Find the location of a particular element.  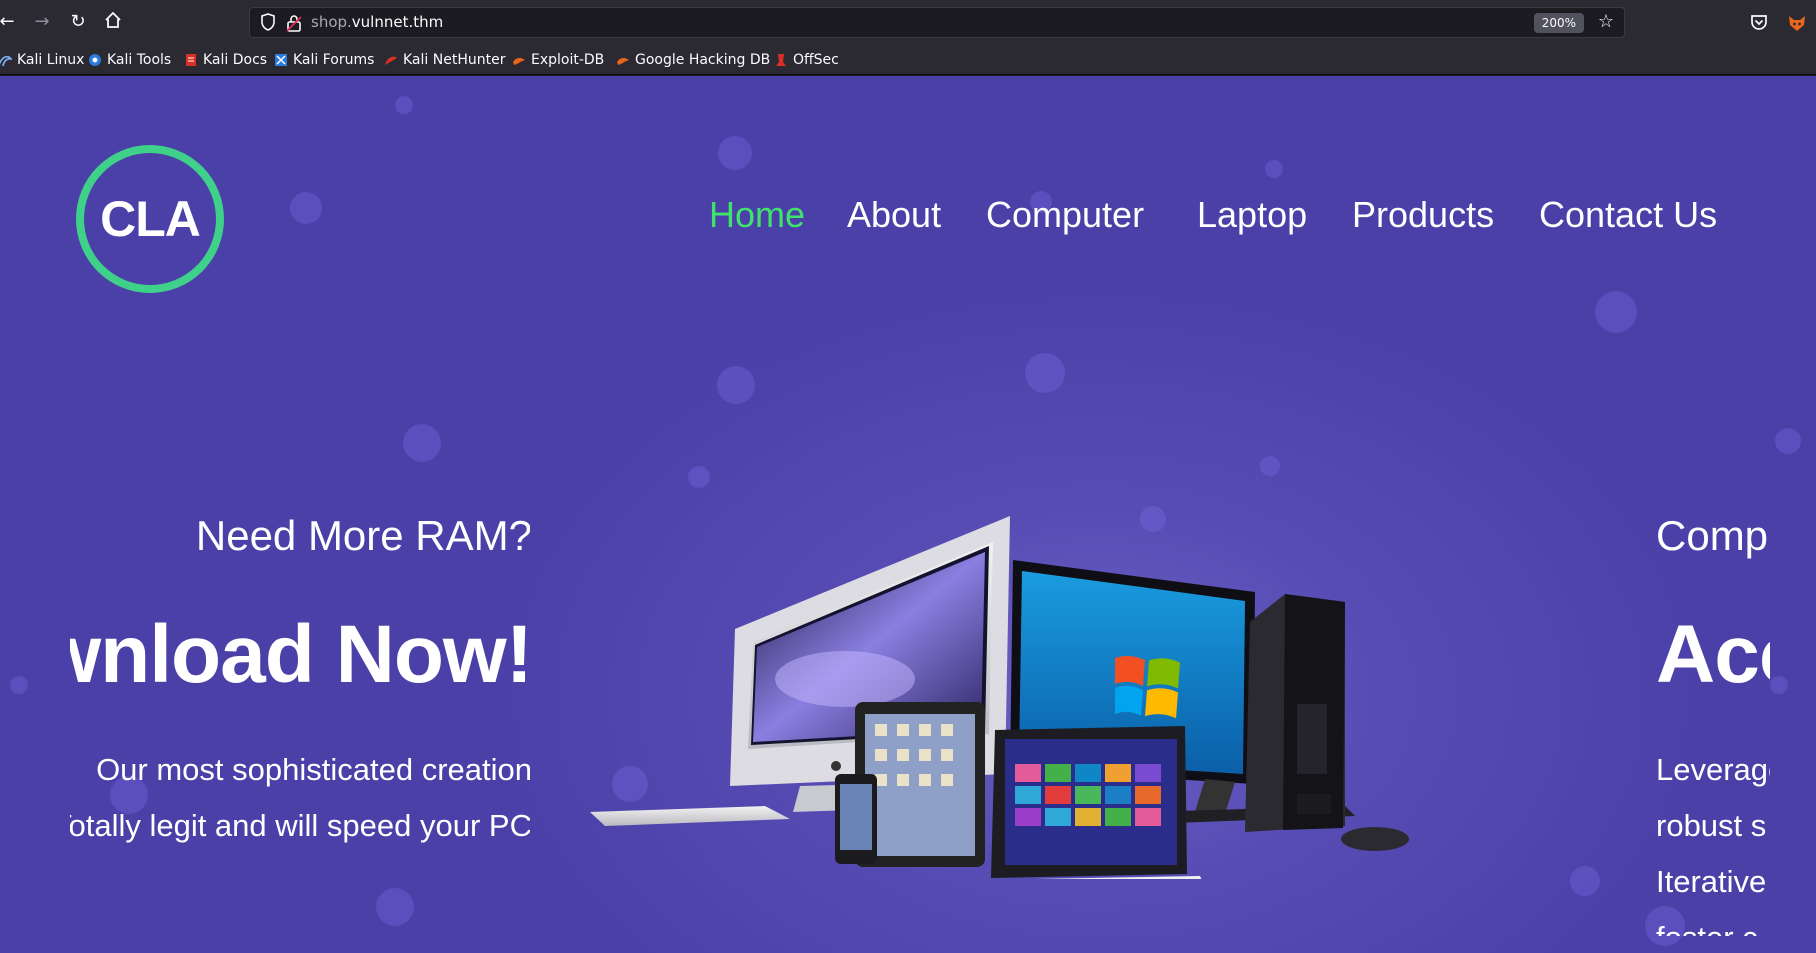

slide-headline: Download Now! is located at coordinates (300, 654).